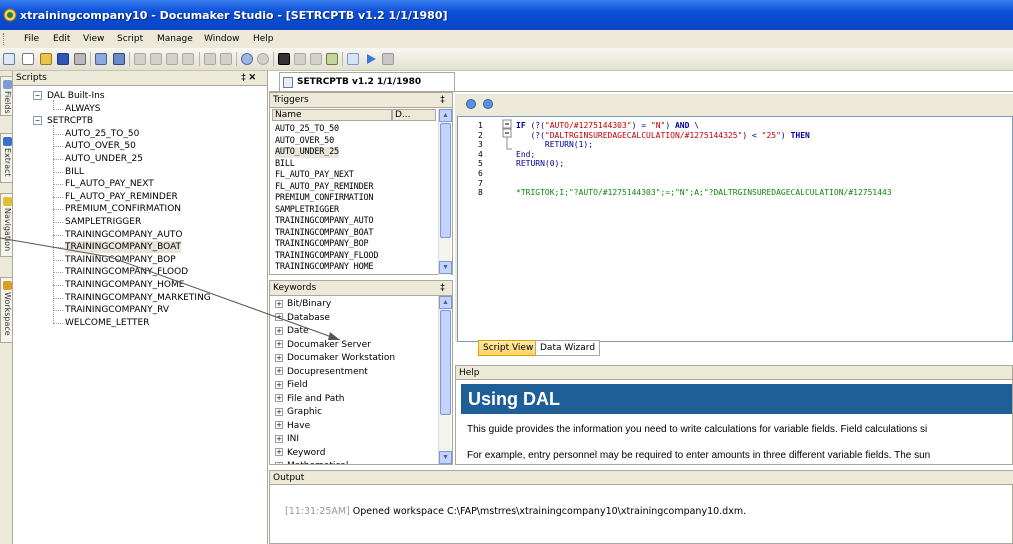  I want to click on tree-group-node: DAL Built-Ins, so click(76, 96).